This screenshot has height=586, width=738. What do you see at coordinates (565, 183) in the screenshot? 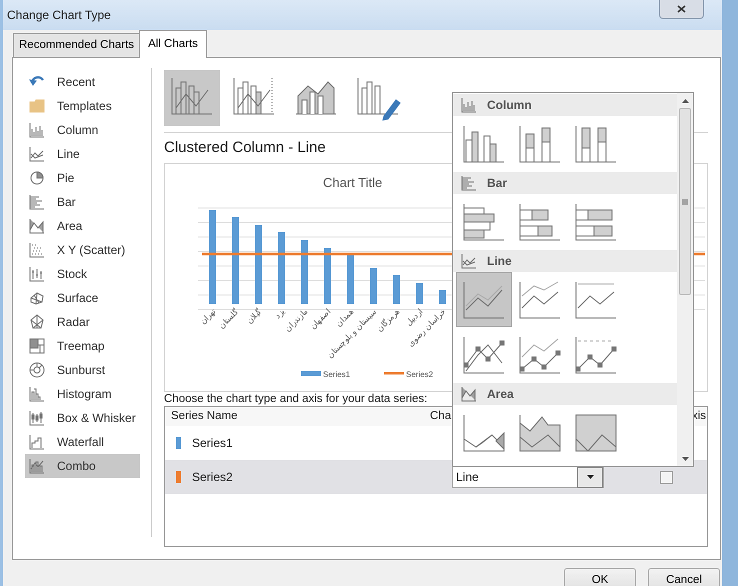
I see `group-header: Bar` at bounding box center [565, 183].